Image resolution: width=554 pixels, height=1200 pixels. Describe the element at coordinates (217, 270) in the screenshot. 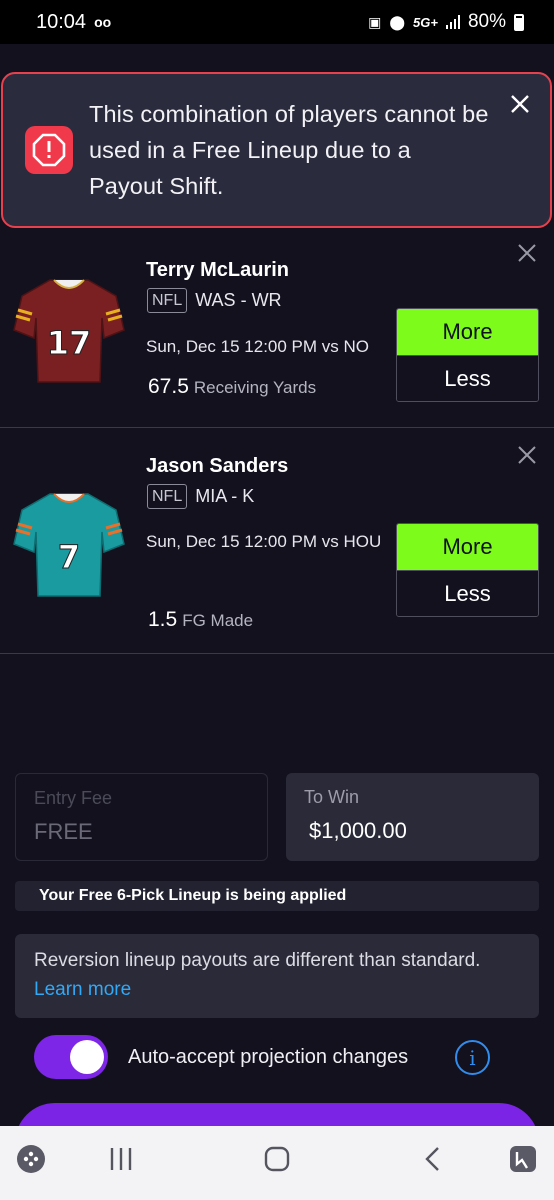

I see `player-name: Terry McLaurin` at that location.